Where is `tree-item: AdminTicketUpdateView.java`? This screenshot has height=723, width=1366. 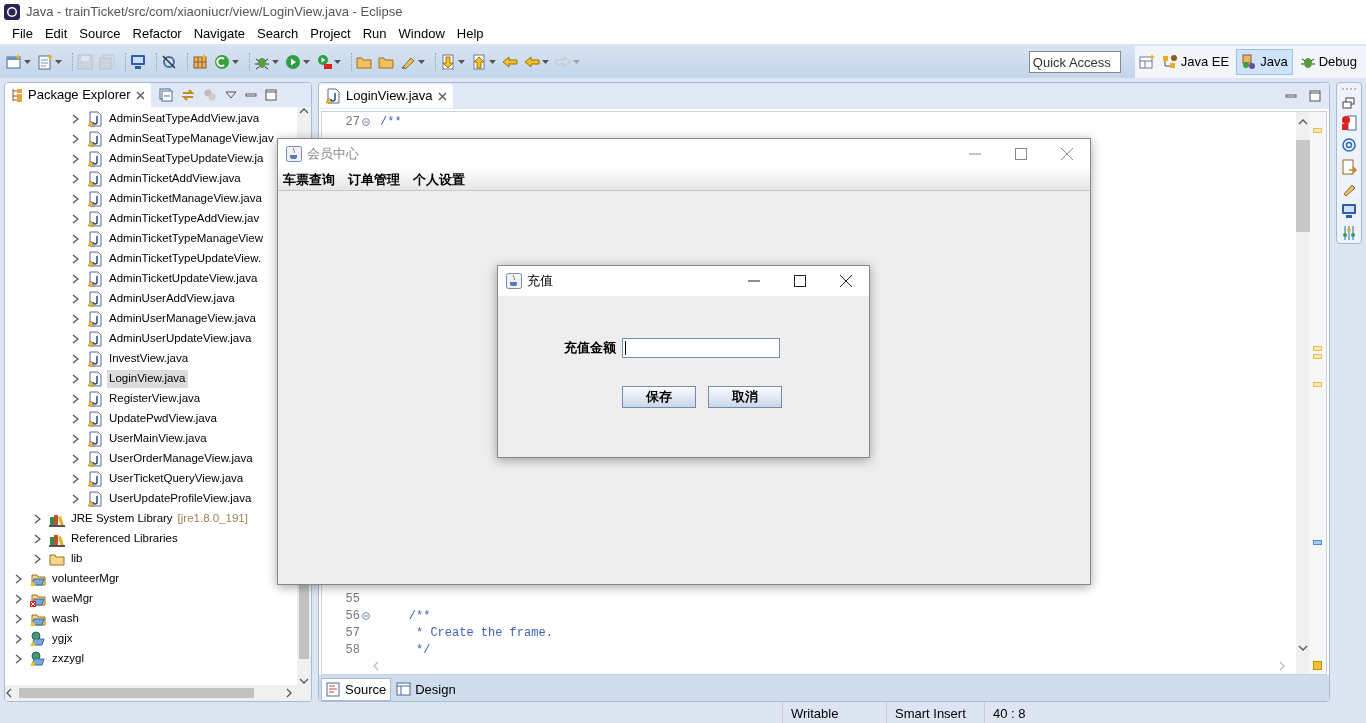
tree-item: AdminTicketUpdateView.java is located at coordinates (183, 279).